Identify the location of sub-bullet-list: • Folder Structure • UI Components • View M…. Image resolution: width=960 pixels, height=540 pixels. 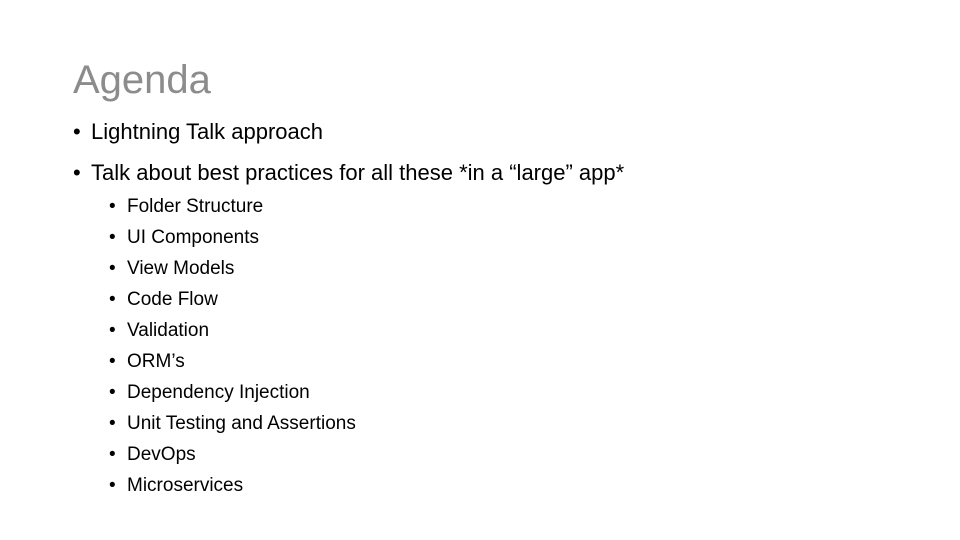
(232, 349).